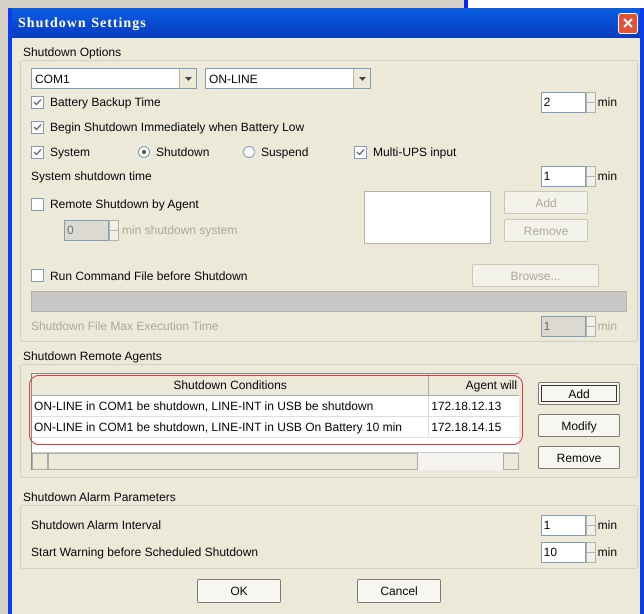 This screenshot has height=614, width=644. Describe the element at coordinates (183, 152) in the screenshot. I see `radio-label: Shutdown` at that location.